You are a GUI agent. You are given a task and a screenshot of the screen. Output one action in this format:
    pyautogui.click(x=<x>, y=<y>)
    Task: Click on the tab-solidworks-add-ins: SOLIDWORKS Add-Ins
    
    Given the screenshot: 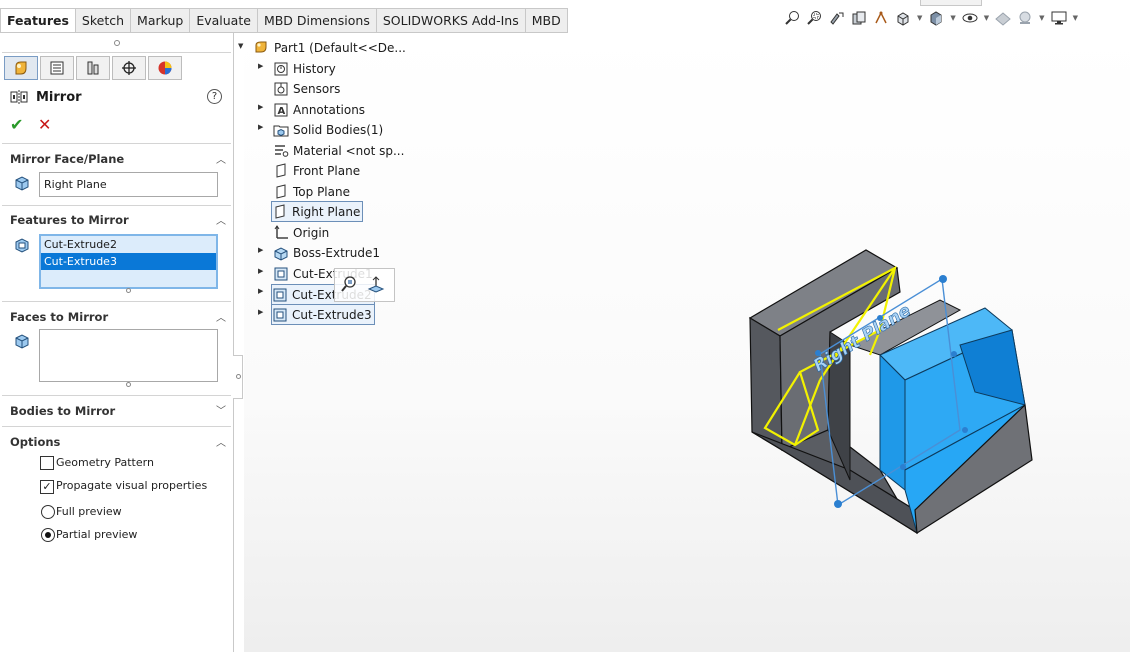 What is the action you would take?
    pyautogui.click(x=451, y=20)
    